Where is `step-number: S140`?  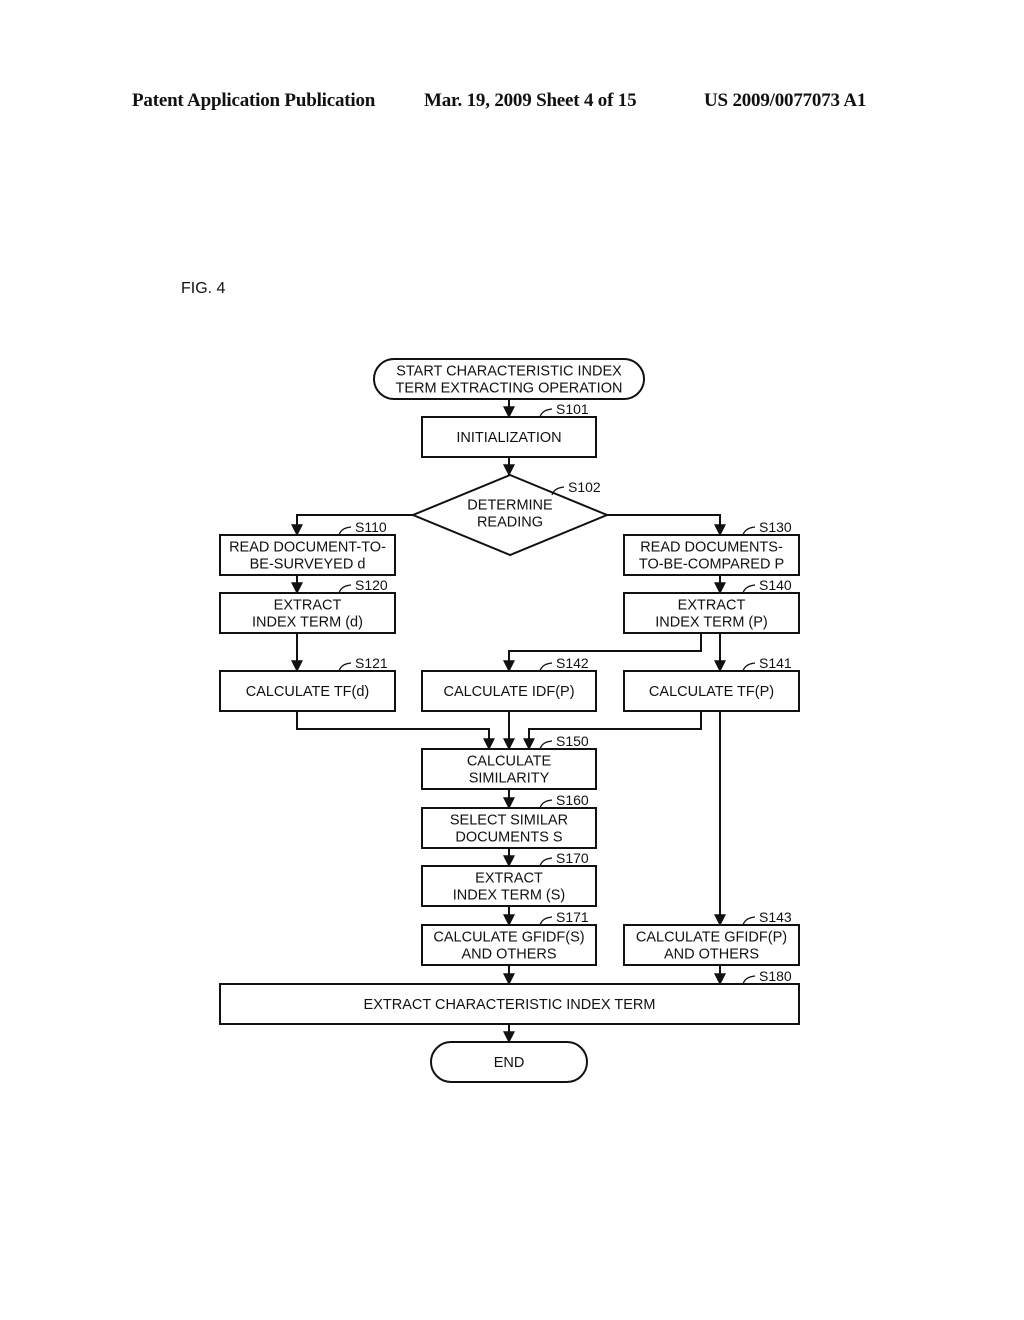
step-number: S140 is located at coordinates (775, 585).